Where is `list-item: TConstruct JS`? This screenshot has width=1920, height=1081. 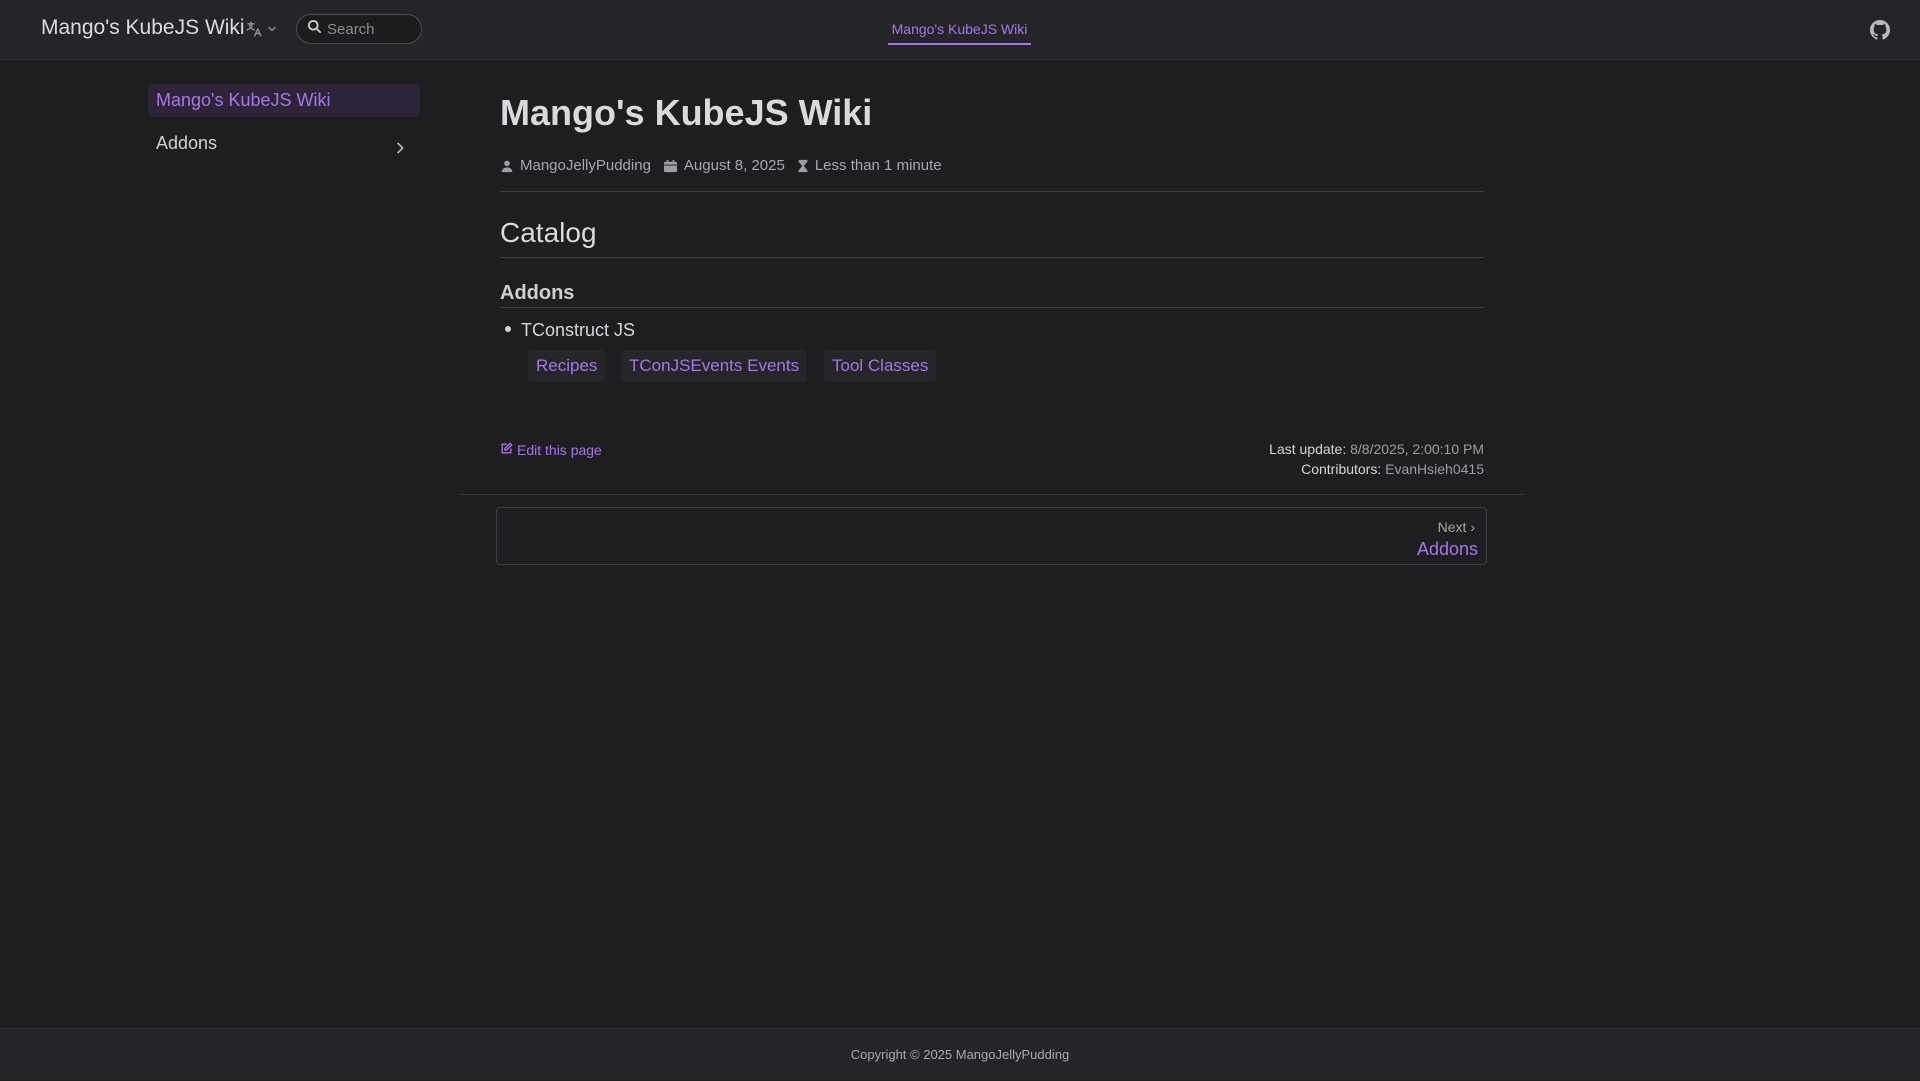 list-item: TConstruct JS is located at coordinates (570, 330).